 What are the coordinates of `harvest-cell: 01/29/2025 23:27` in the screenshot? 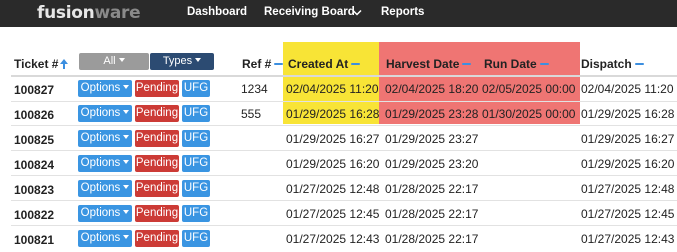 It's located at (432, 139).